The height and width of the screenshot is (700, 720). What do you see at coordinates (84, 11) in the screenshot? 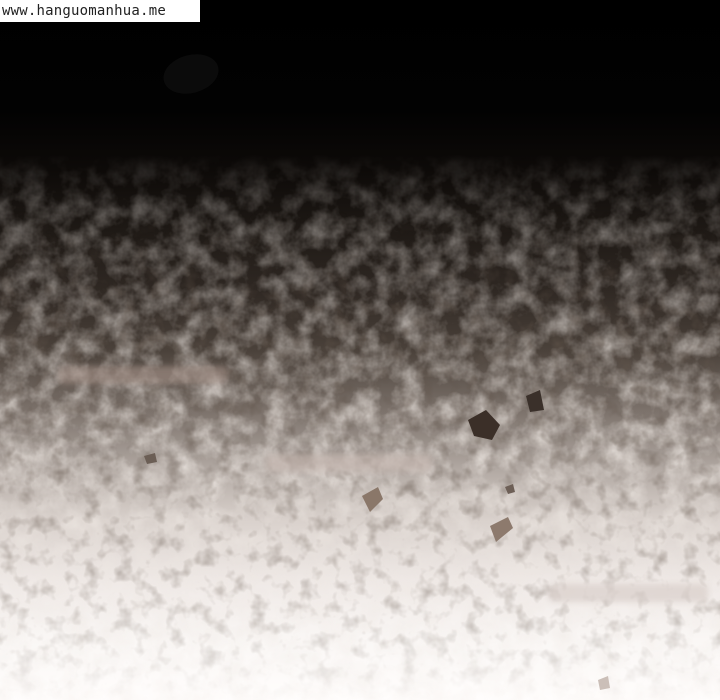
I see `watermark-text: www.hanguomanhua.me` at bounding box center [84, 11].